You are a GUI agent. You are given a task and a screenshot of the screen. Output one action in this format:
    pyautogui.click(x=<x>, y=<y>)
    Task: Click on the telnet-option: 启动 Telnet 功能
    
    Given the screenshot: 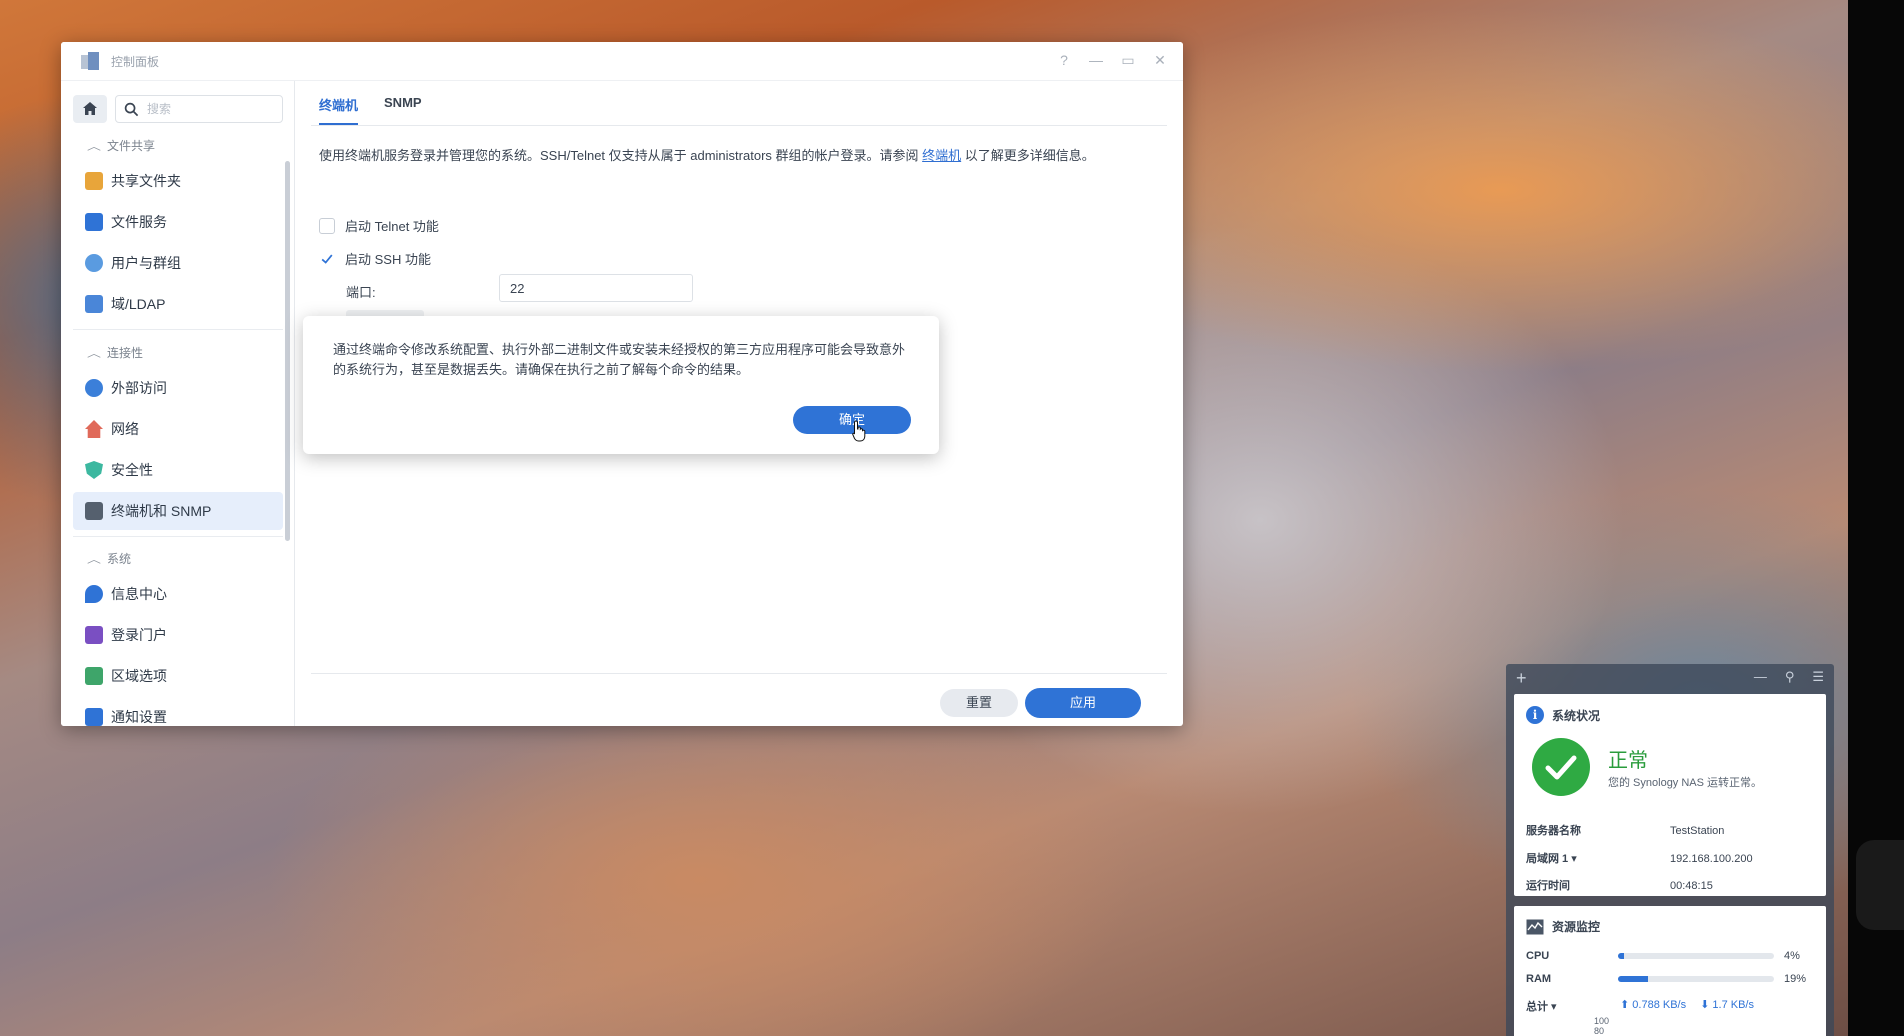 What is the action you would take?
    pyautogui.click(x=379, y=225)
    